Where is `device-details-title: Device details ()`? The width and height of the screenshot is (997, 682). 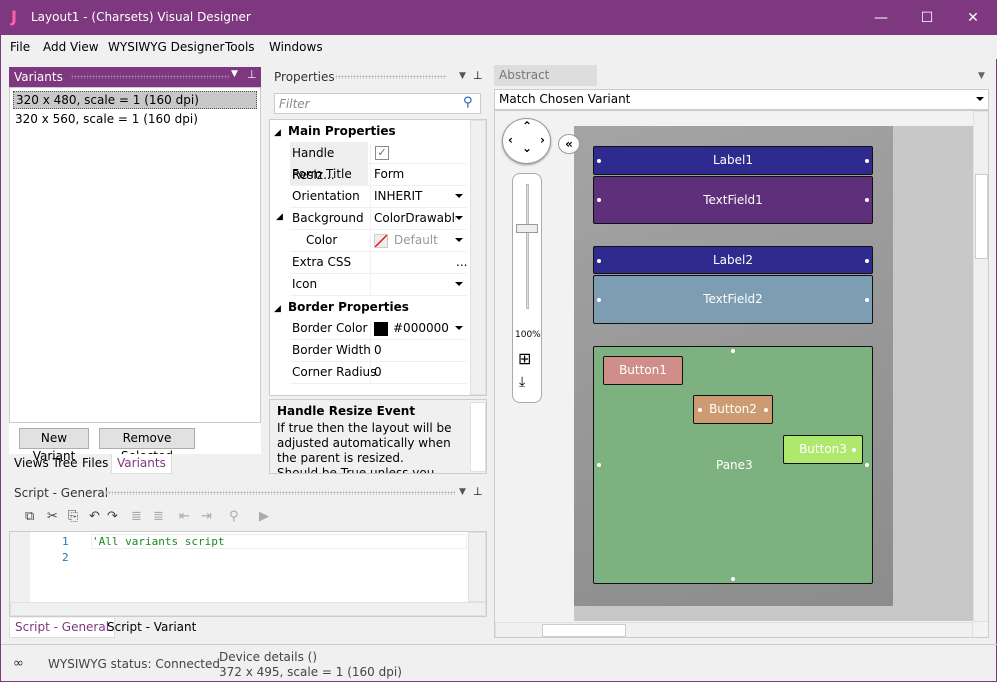 device-details-title: Device details () is located at coordinates (268, 657).